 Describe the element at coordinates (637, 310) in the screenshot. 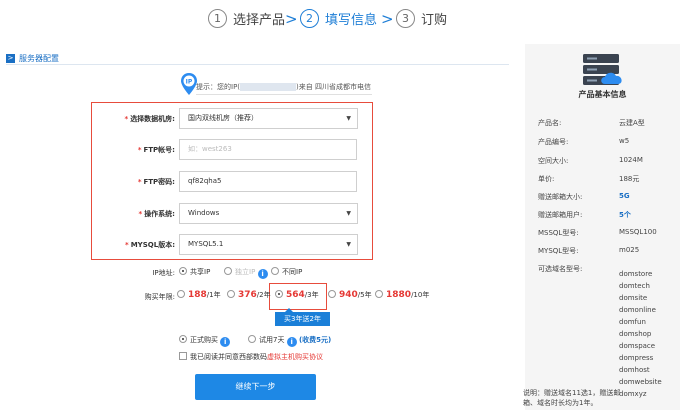

I see `domain-item: domonline` at that location.